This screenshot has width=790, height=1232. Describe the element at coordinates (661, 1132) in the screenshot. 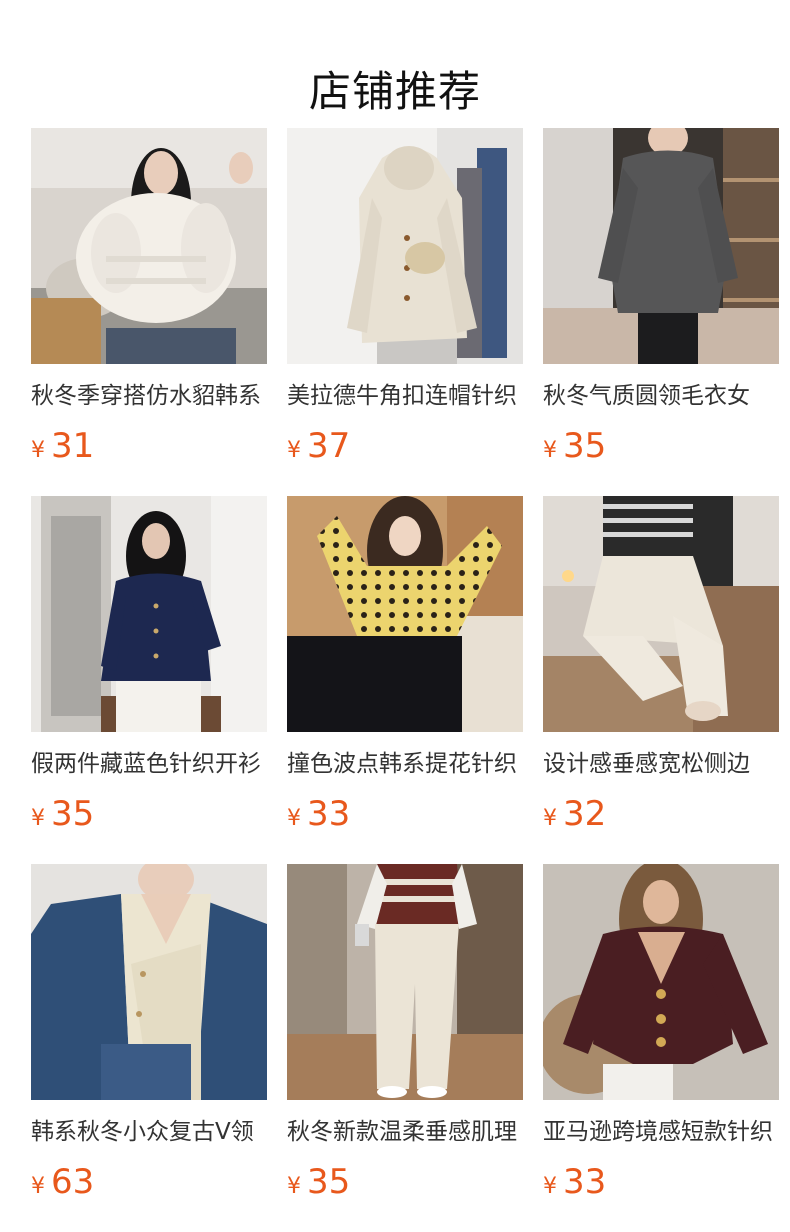

I see `product-title: 亚马逊跨境感短款针织` at that location.